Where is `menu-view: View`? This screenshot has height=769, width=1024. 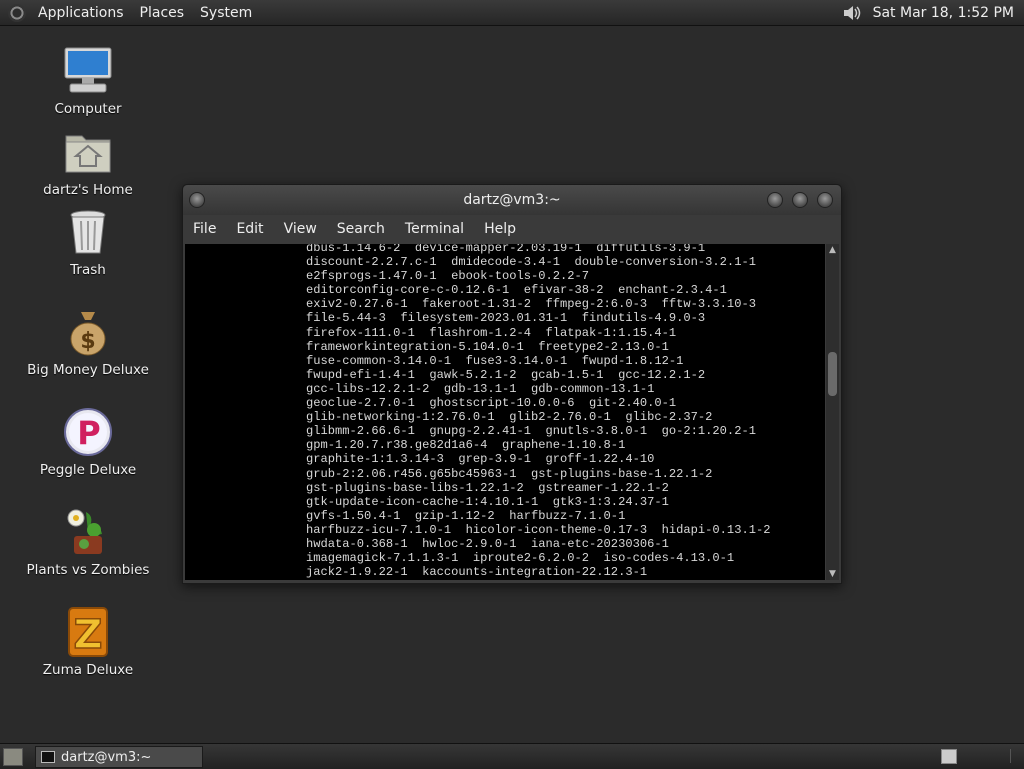 menu-view: View is located at coordinates (300, 229).